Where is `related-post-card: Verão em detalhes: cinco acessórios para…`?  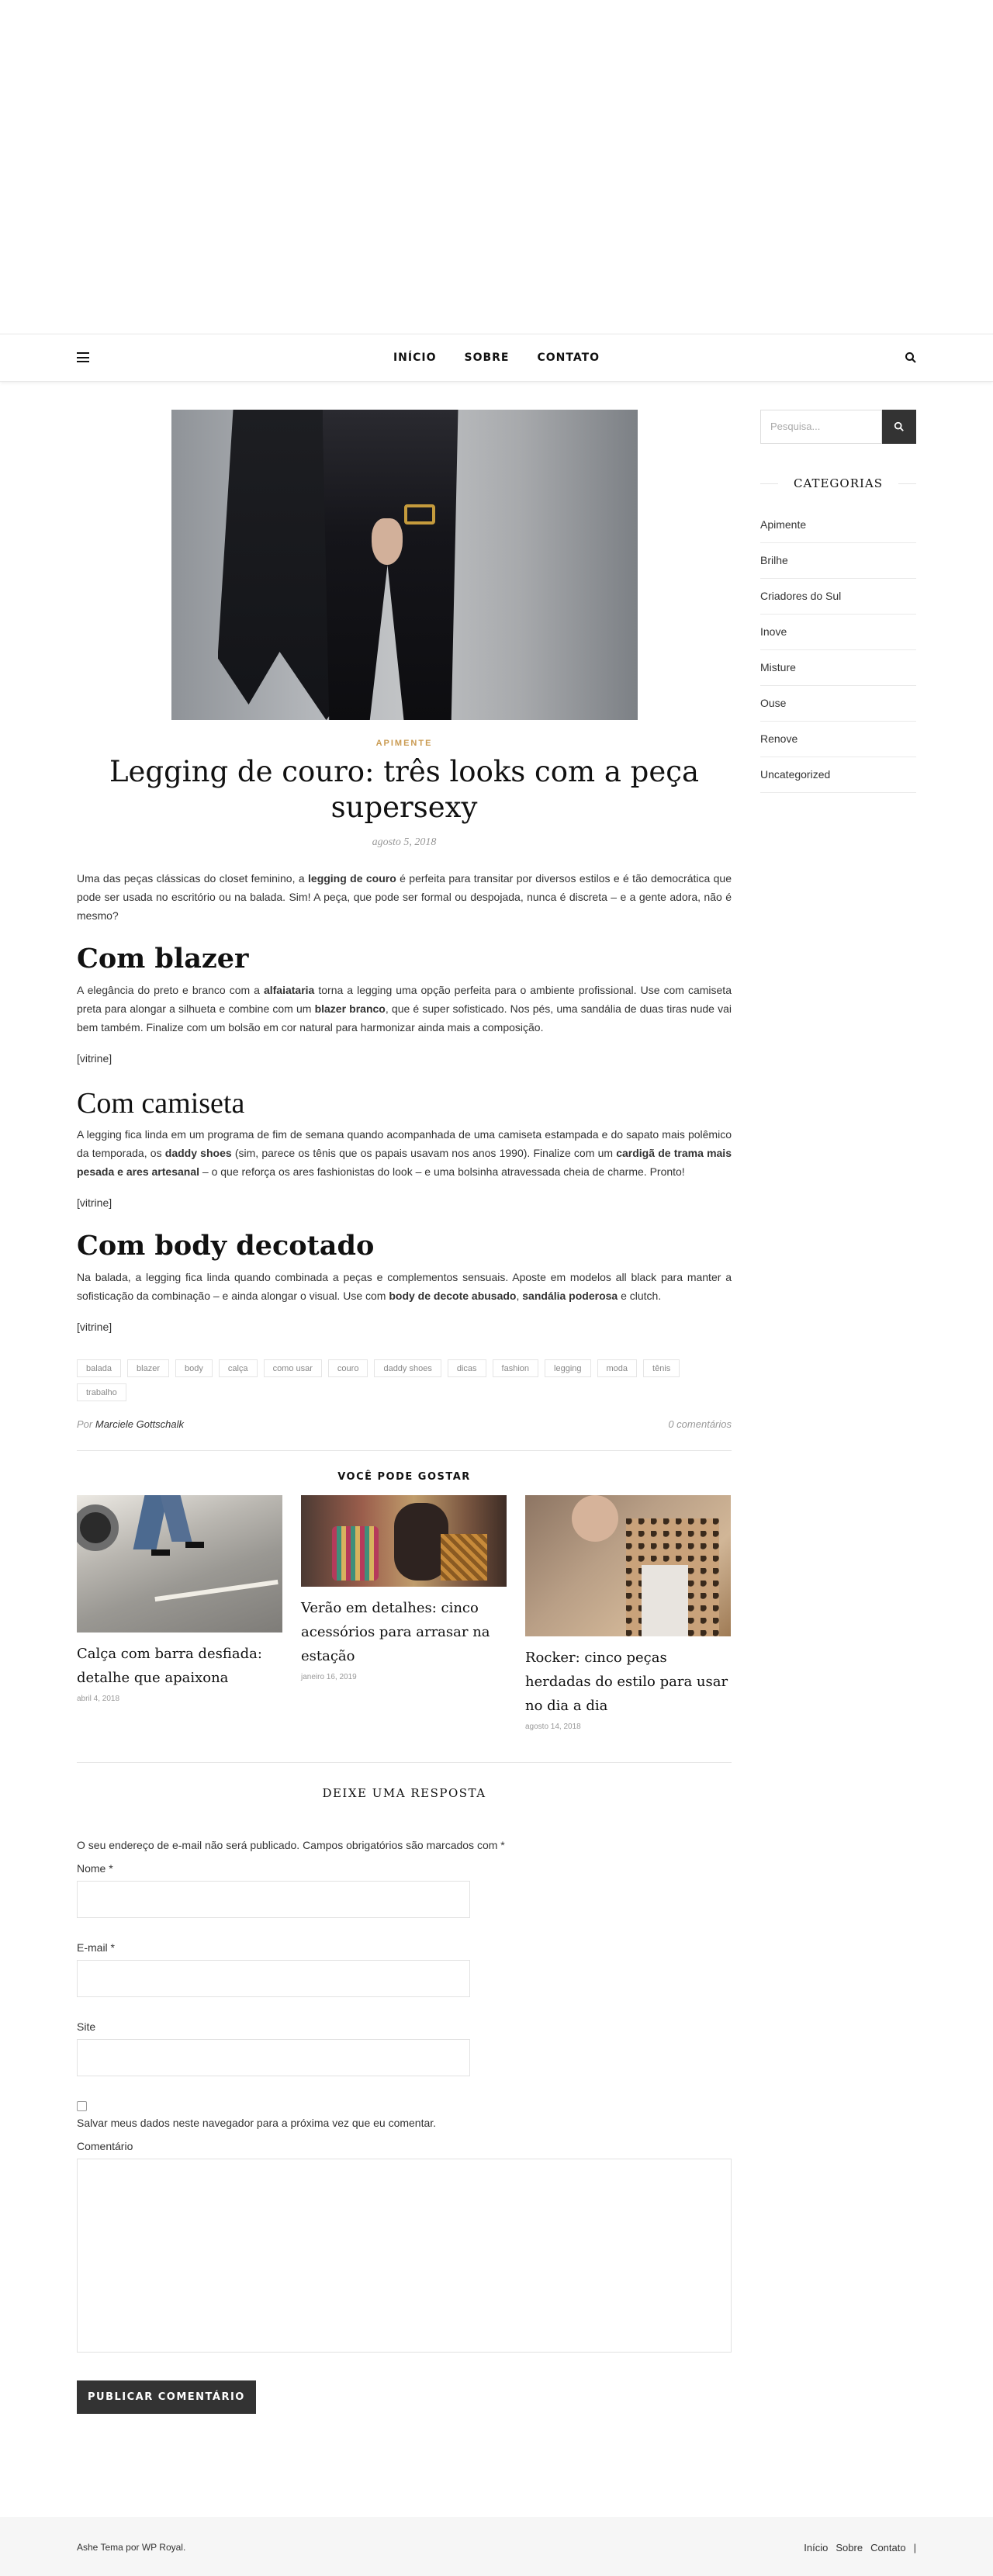
related-post-card: Verão em detalhes: cinco acessórios para… is located at coordinates (404, 1613).